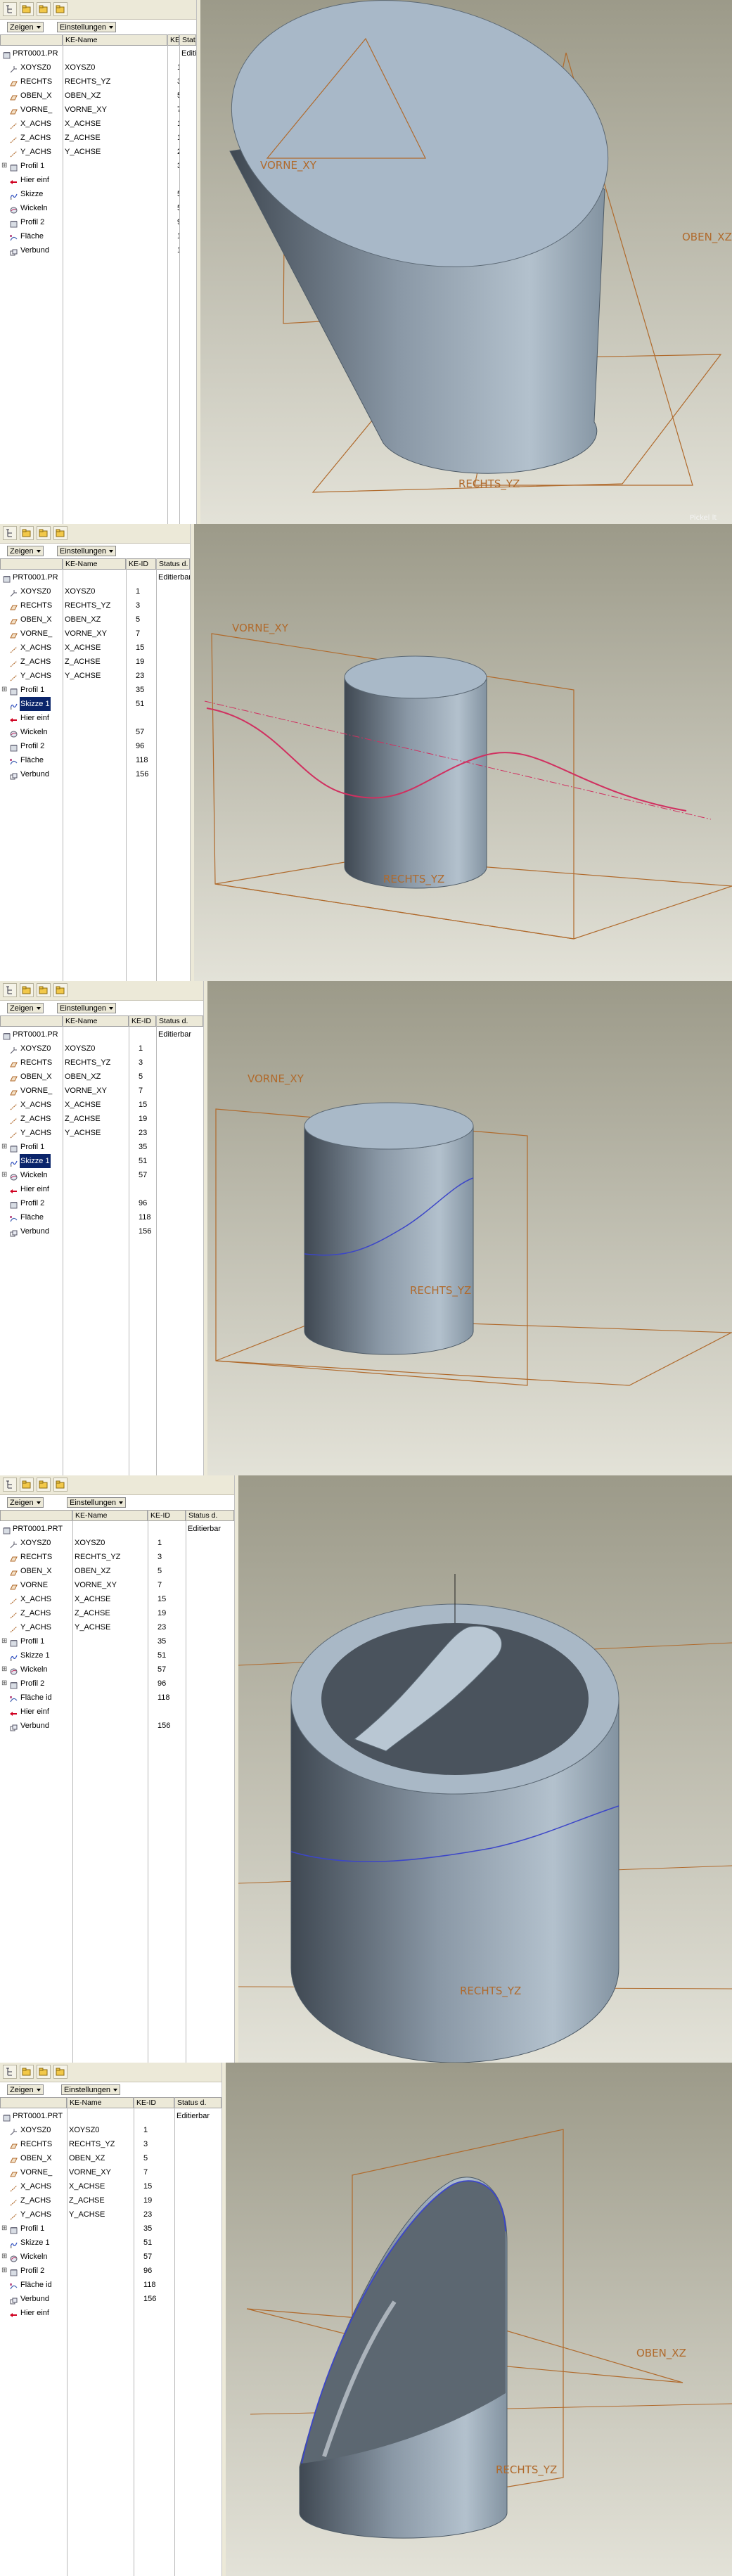 This screenshot has height=2576, width=732. What do you see at coordinates (466, 262) in the screenshot?
I see `model-3d-view: VORNE_XY OBEN_XZ RECHTS_YZ Pickel lt` at bounding box center [466, 262].